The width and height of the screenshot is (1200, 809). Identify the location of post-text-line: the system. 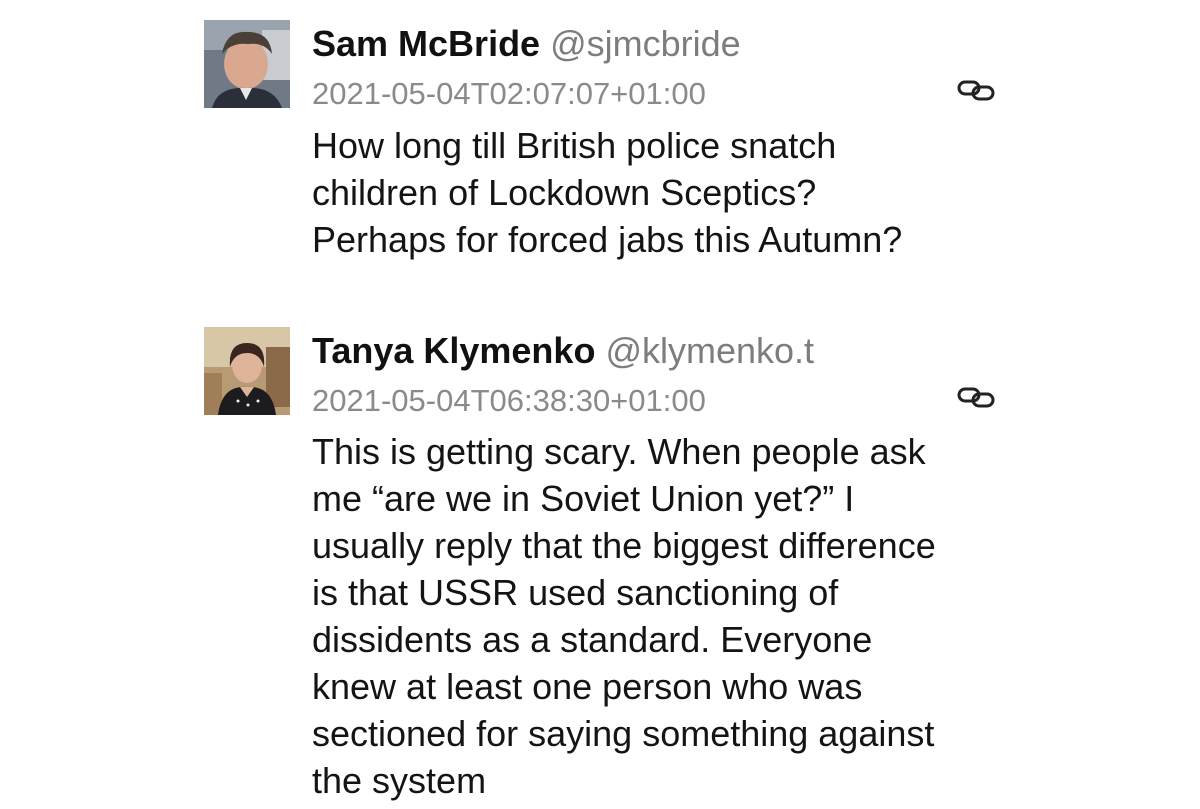
(399, 780).